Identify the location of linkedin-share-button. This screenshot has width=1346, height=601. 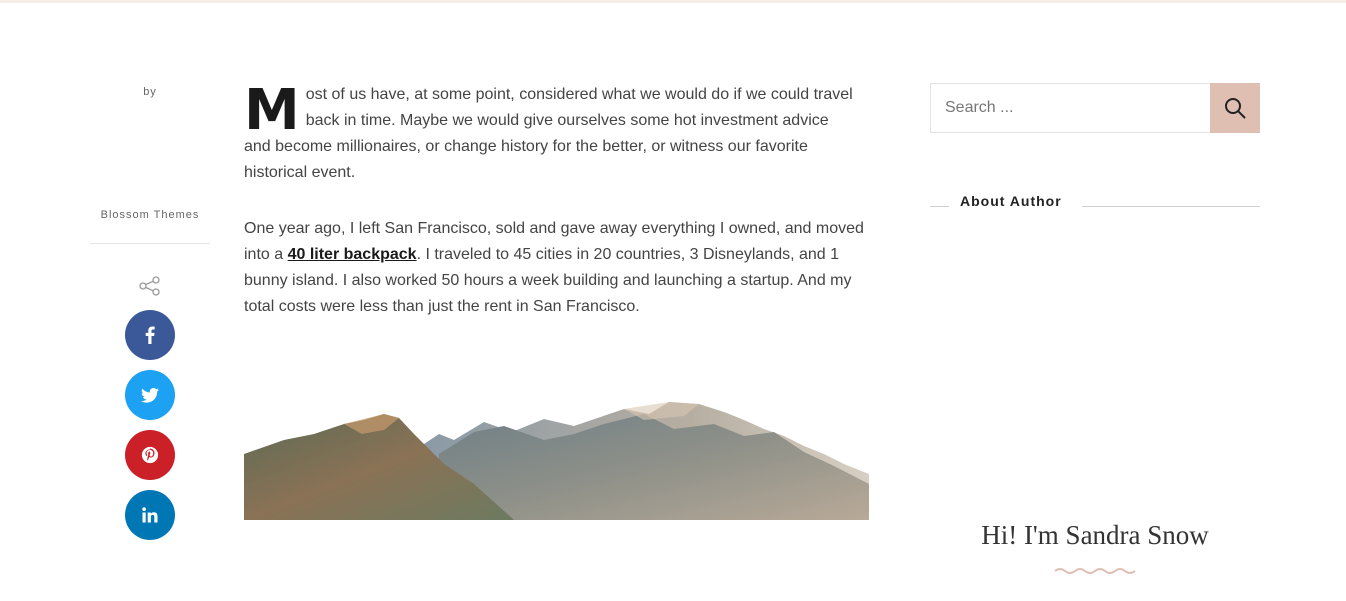
(150, 515).